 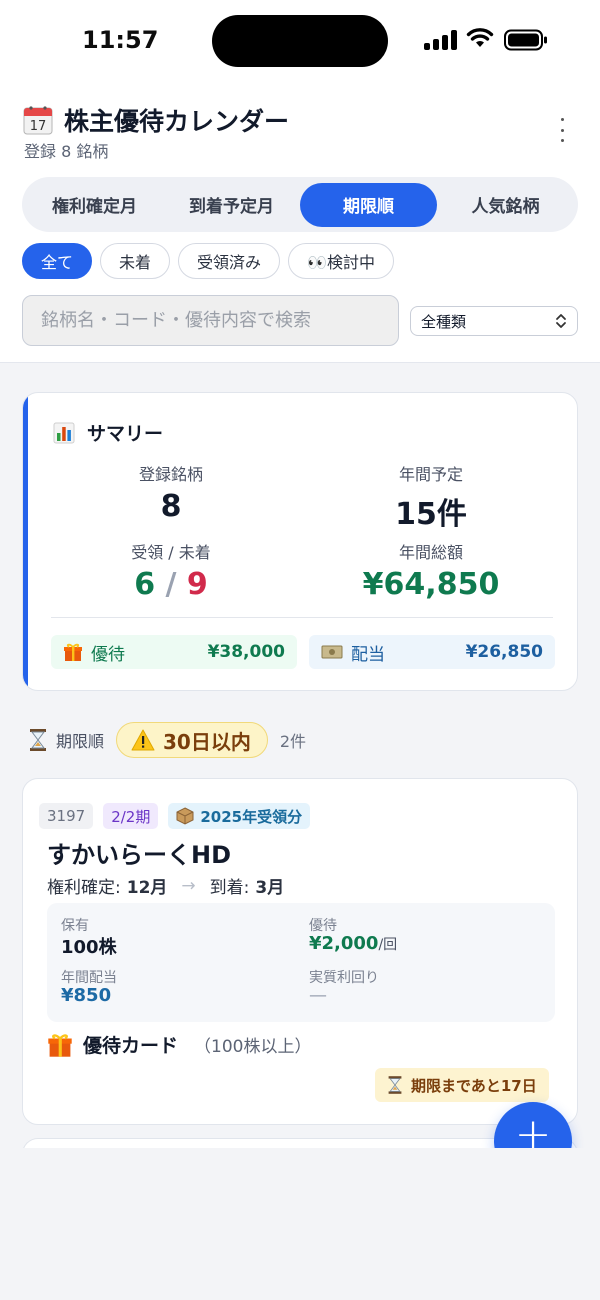 I want to click on bottom-area, so click(x=300, y=1224).